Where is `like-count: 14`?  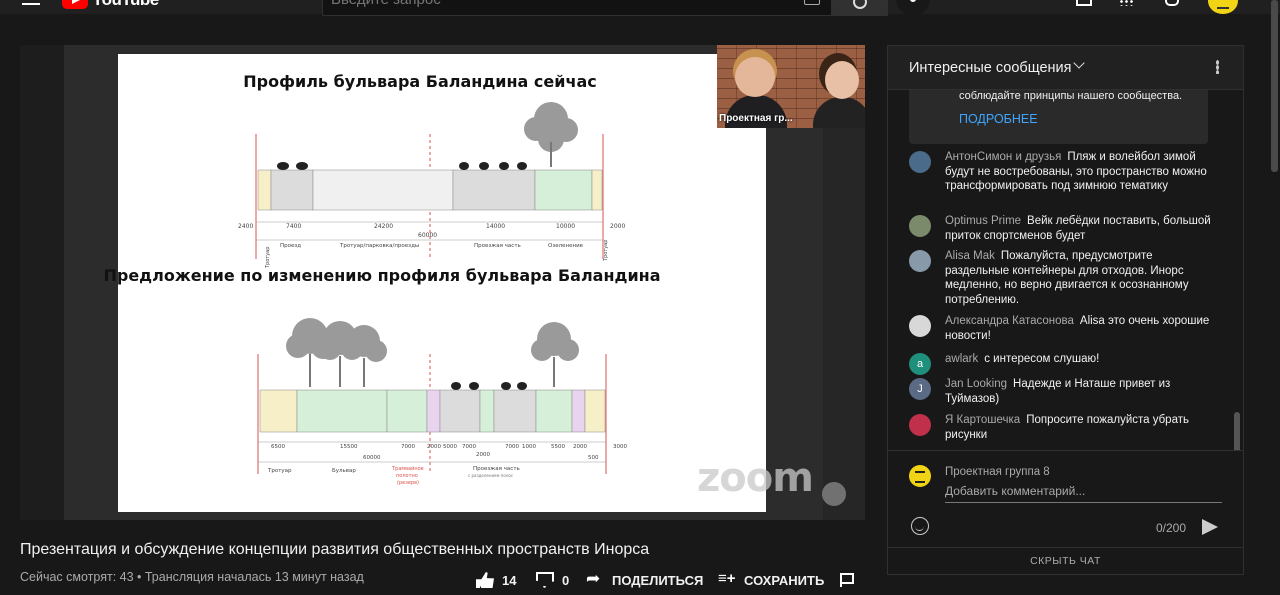 like-count: 14 is located at coordinates (509, 580).